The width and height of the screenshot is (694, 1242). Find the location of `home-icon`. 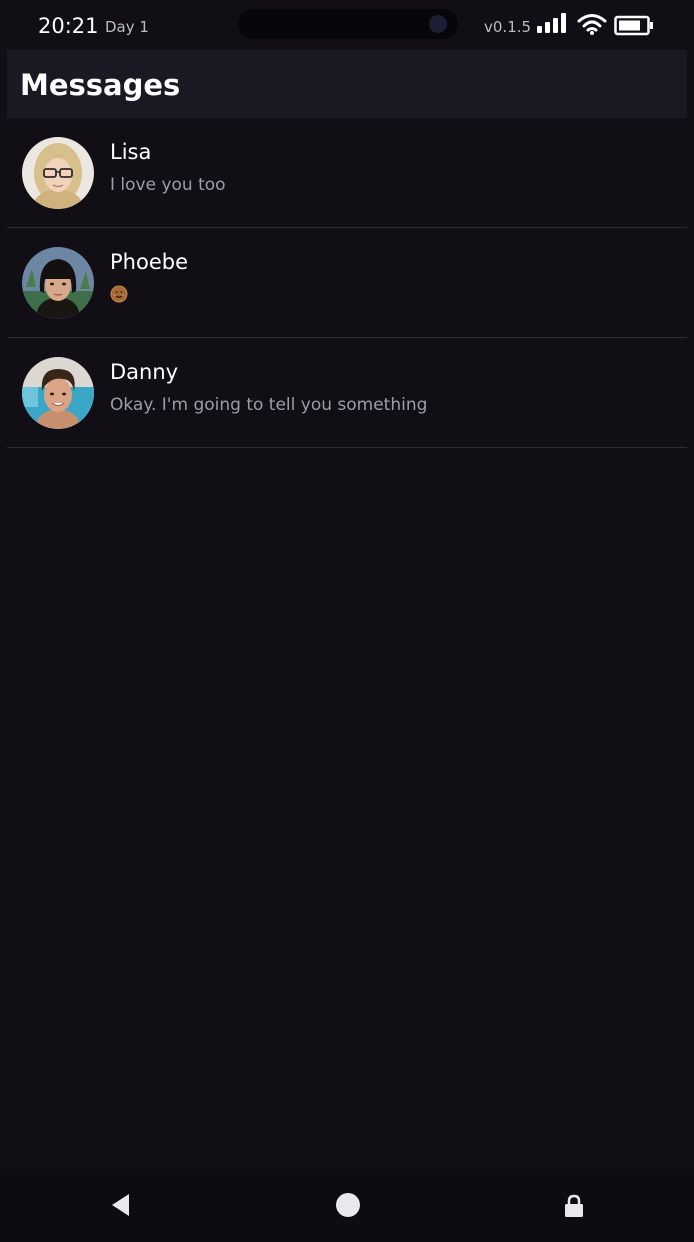

home-icon is located at coordinates (348, 1205).